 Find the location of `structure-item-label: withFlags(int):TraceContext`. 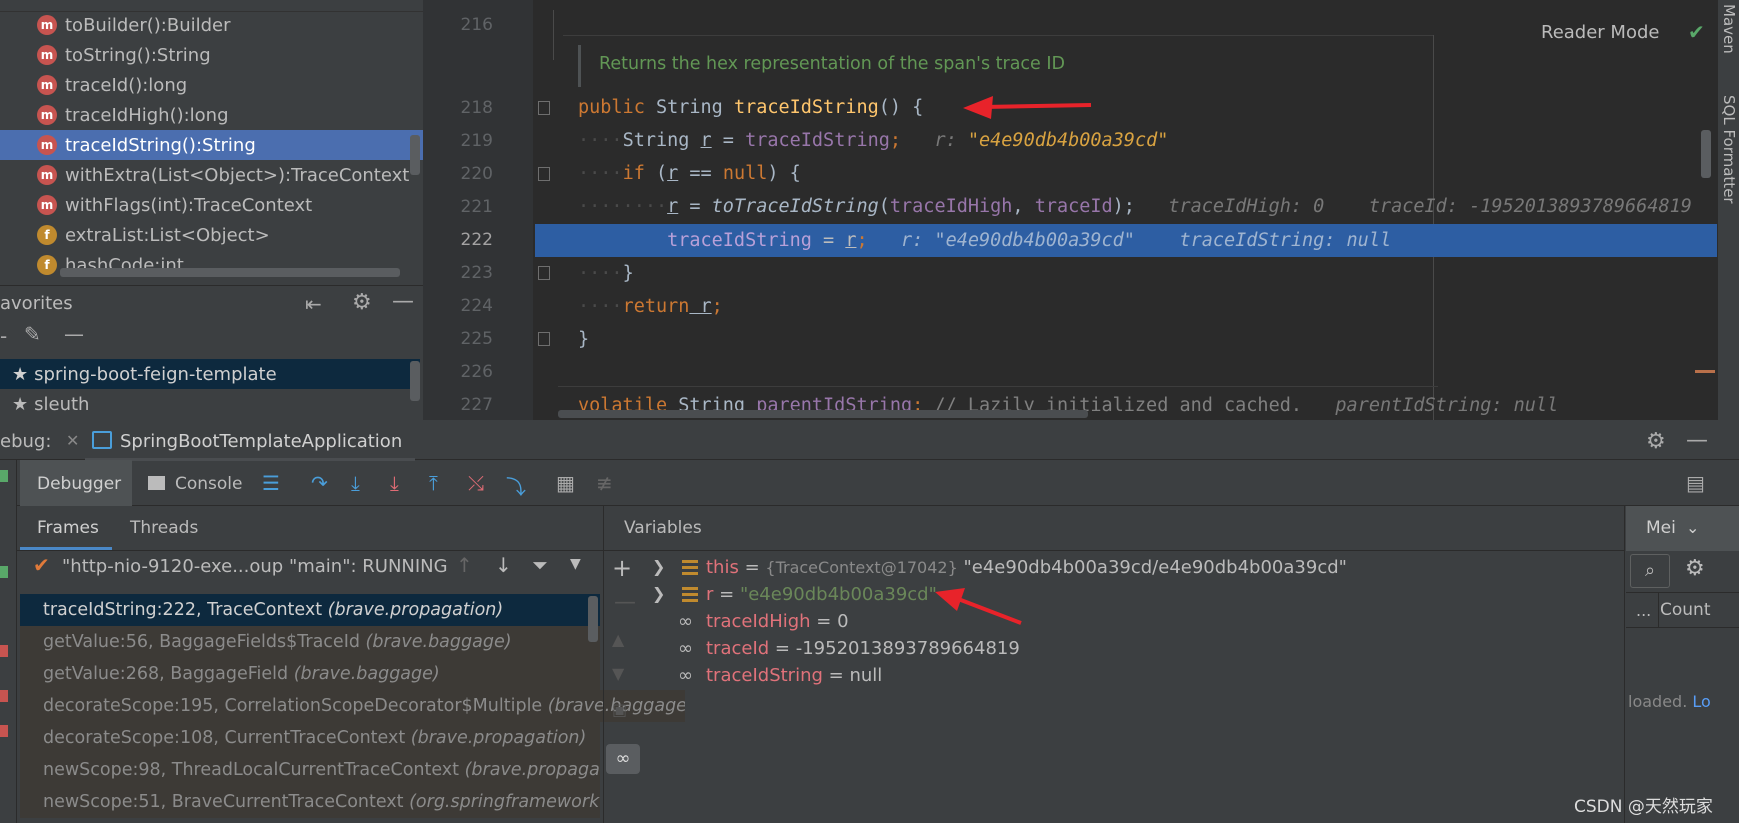

structure-item-label: withFlags(int):TraceContext is located at coordinates (189, 205).